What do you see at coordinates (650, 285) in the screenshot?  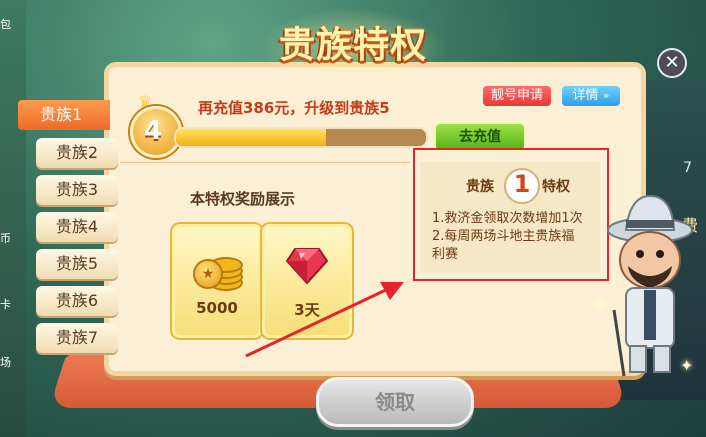 I see `mascot-character-icon` at bounding box center [650, 285].